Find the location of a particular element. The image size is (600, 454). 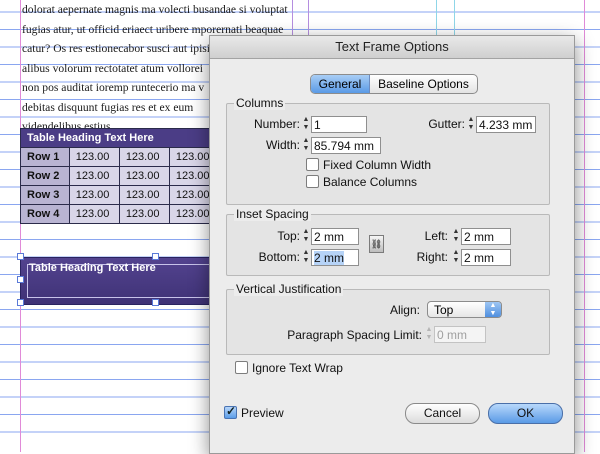

paragraph-spacing-stepper: ▲ ▼ is located at coordinates (429, 333).